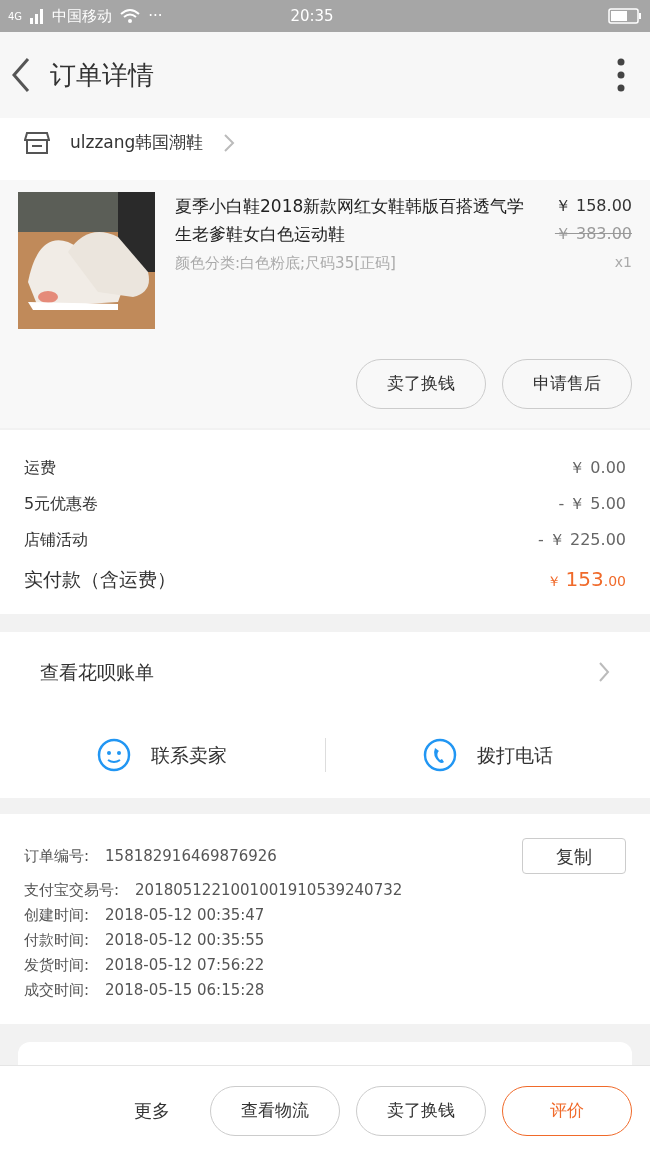 This screenshot has height=1155, width=650. What do you see at coordinates (137, 143) in the screenshot?
I see `shop-name: ulzzang韩国潮鞋` at bounding box center [137, 143].